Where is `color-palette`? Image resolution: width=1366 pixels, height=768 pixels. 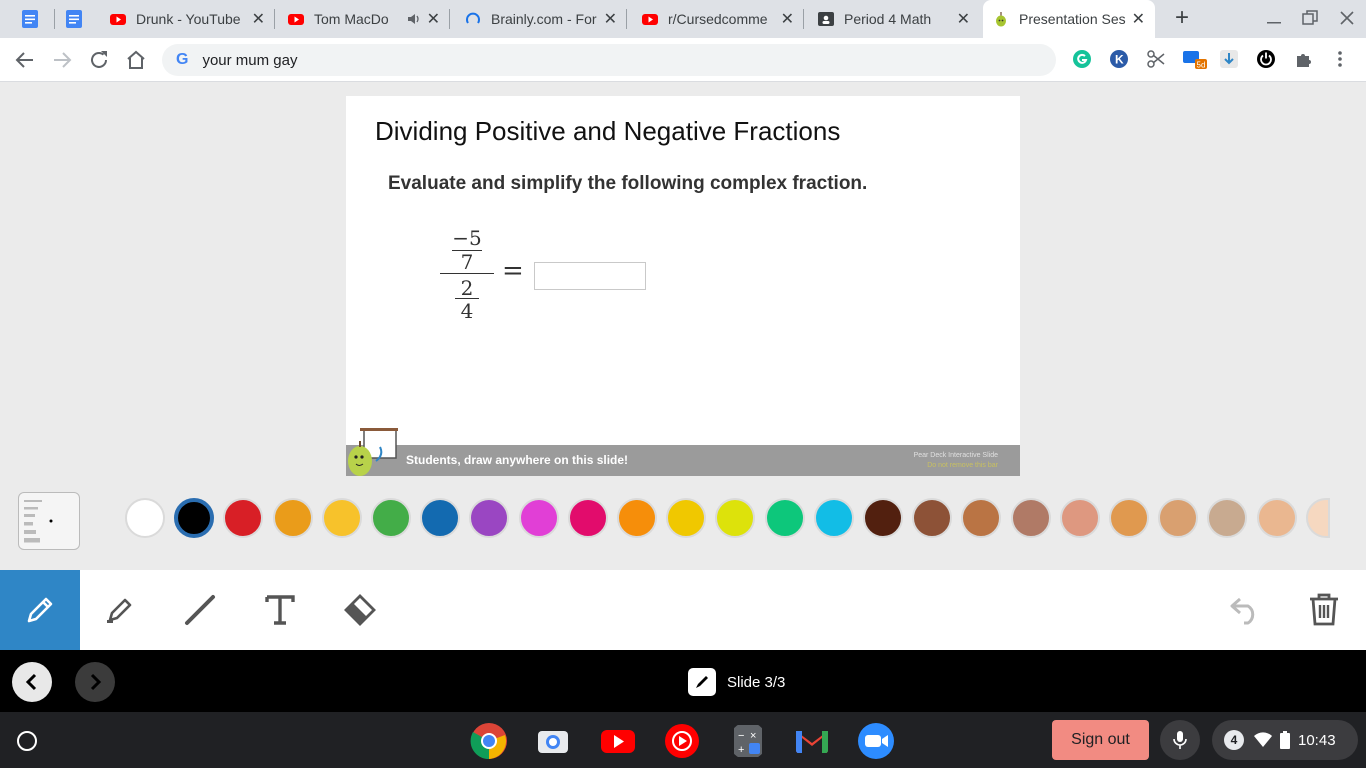
color-palette is located at coordinates (683, 519).